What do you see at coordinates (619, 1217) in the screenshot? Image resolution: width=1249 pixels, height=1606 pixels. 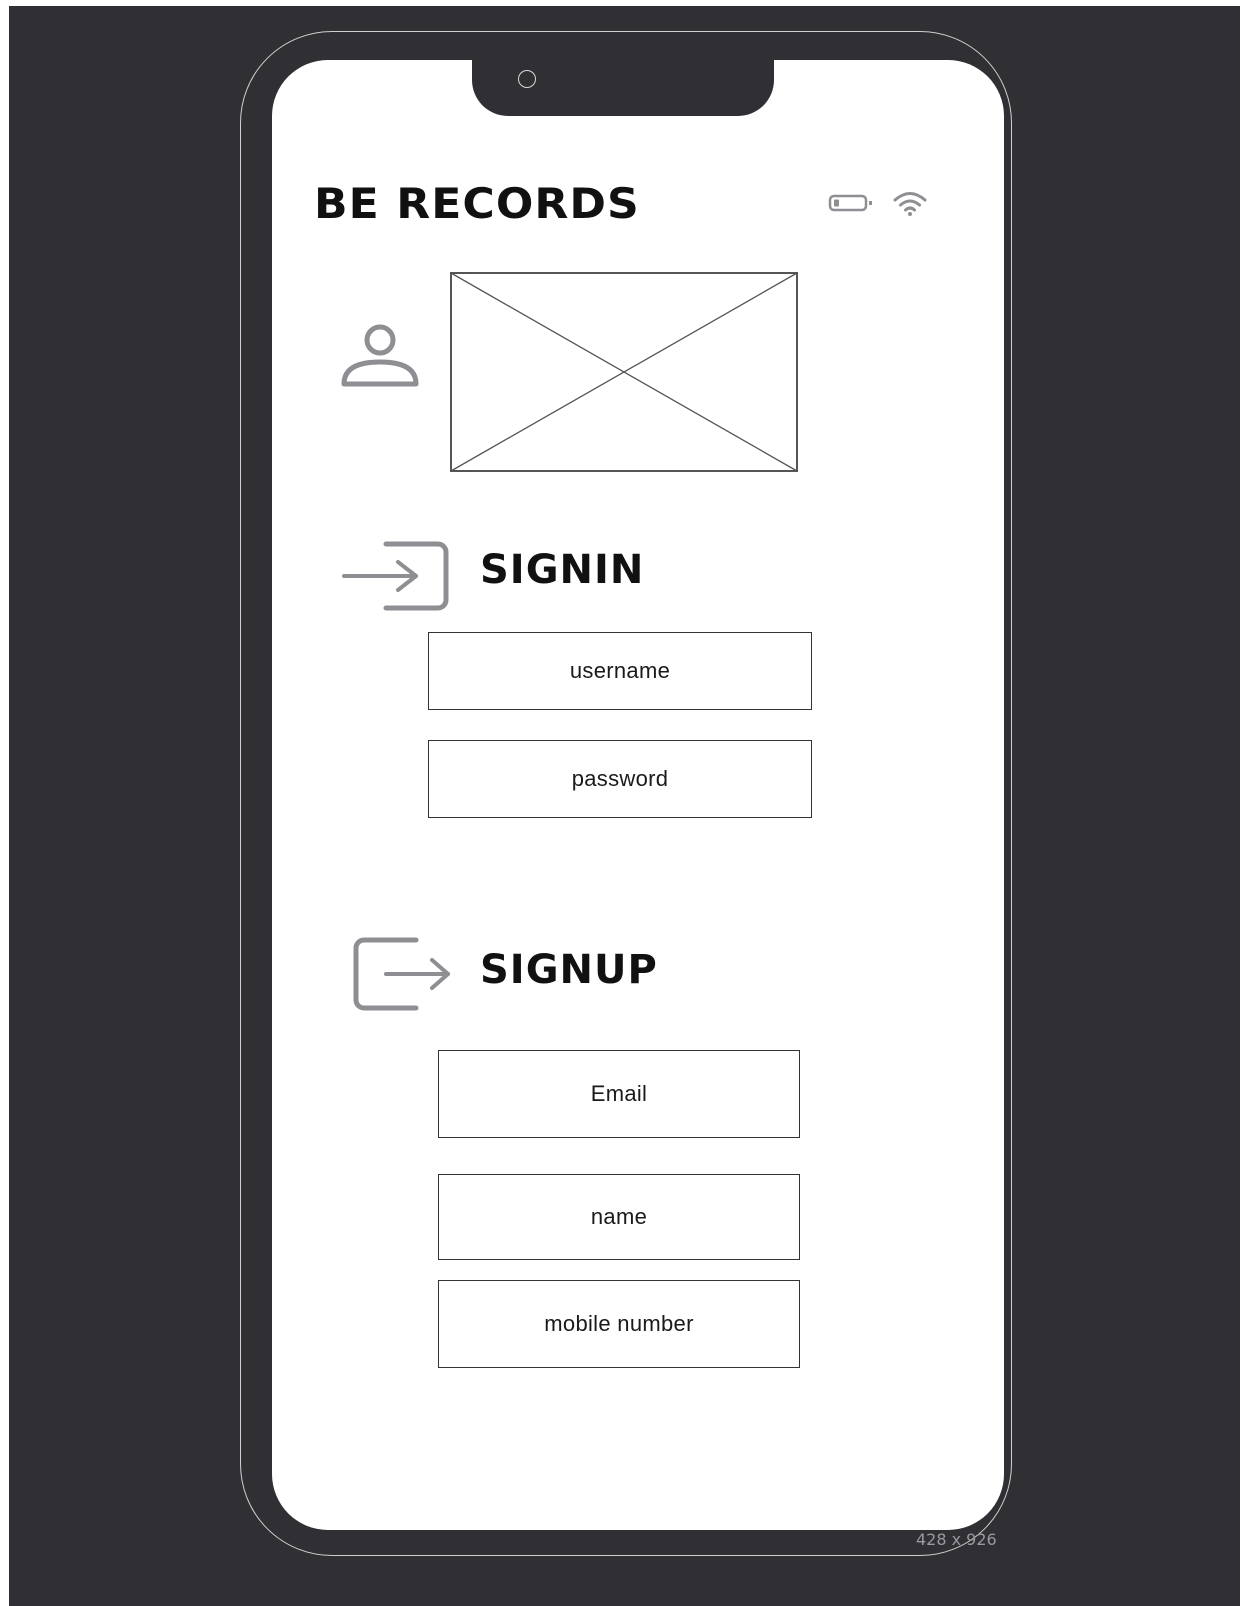 I see `name-field: name` at bounding box center [619, 1217].